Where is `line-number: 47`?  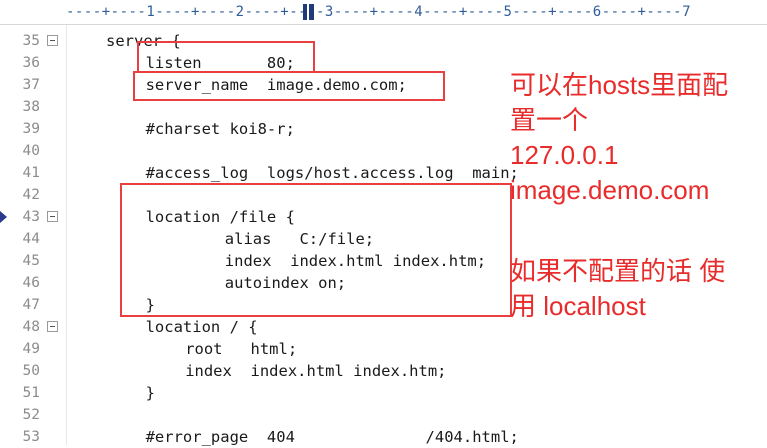 line-number: 47 is located at coordinates (31, 305).